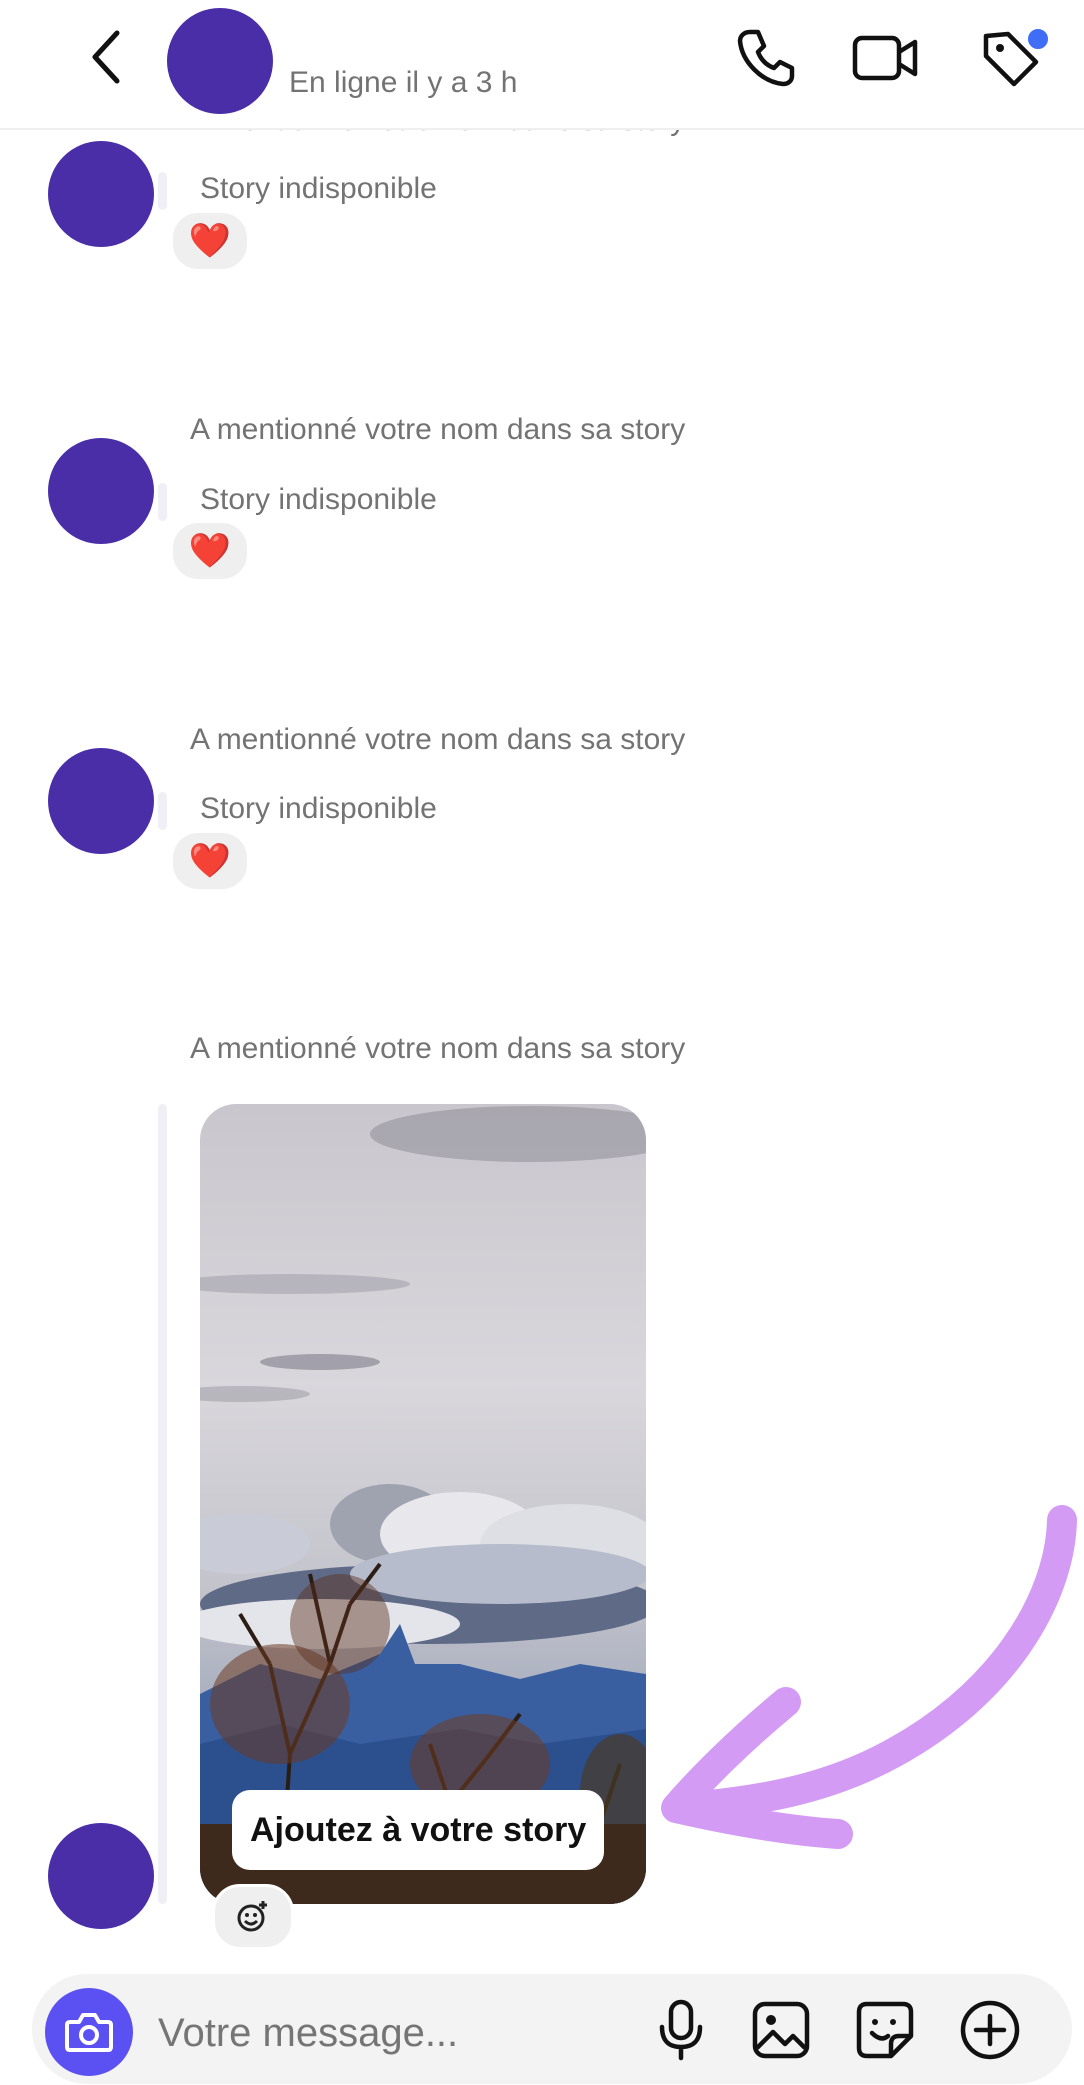  I want to click on contact-avatar, so click(220, 61).